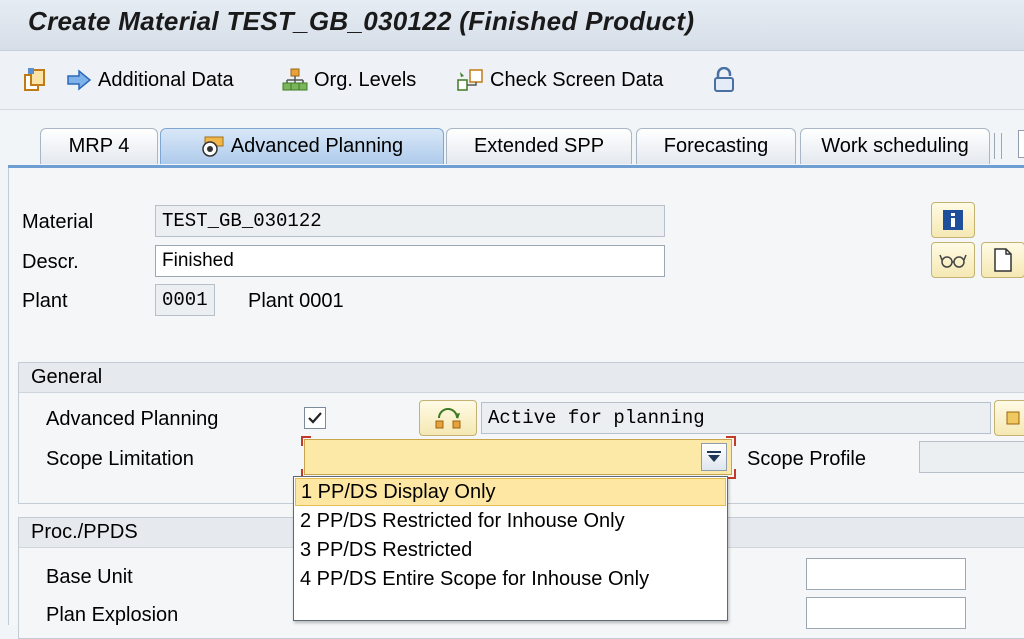  Describe the element at coordinates (295, 79) in the screenshot. I see `org-tree-icon` at that location.